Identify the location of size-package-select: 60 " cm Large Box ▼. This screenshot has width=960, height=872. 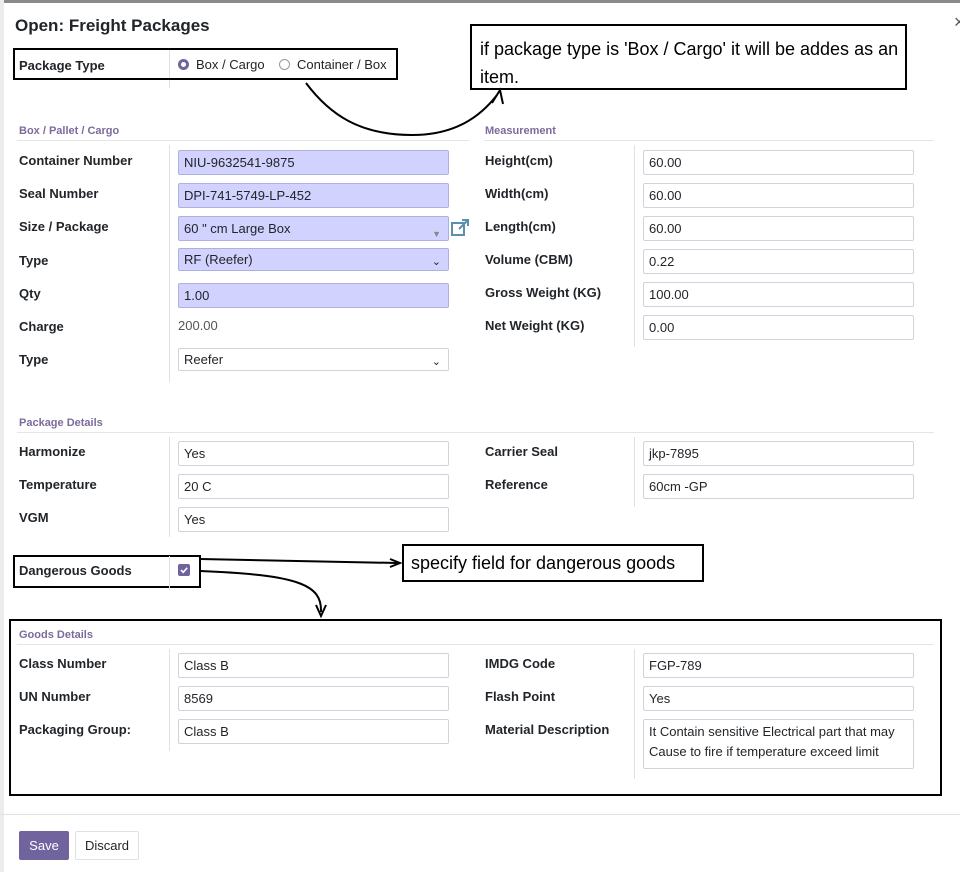
(313, 228).